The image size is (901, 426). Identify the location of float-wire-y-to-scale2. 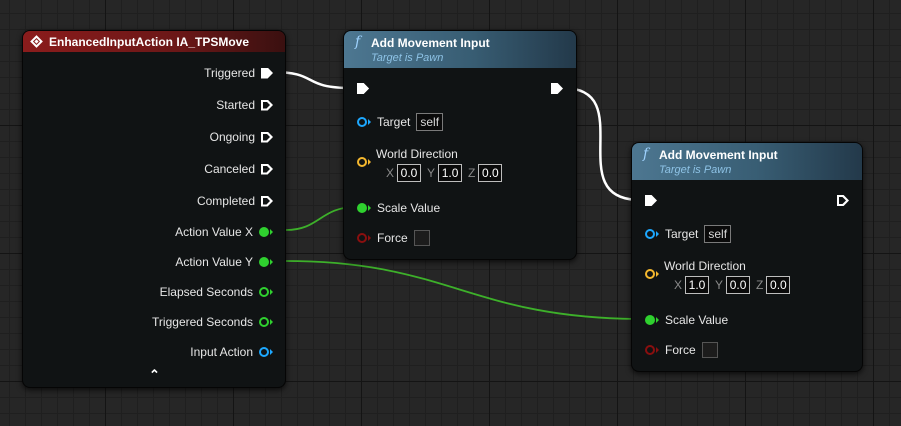
(465, 290).